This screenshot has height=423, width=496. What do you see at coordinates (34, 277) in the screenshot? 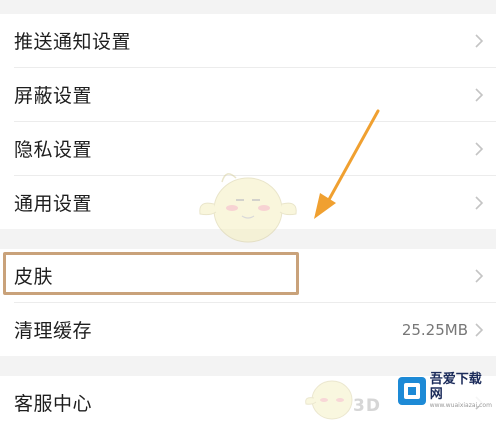
I see `settings-item-label: 皮肤` at bounding box center [34, 277].